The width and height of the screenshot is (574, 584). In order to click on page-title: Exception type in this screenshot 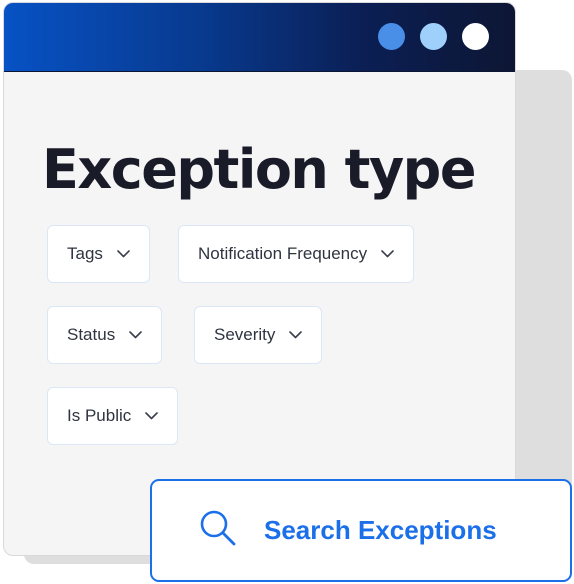, I will do `click(259, 169)`.